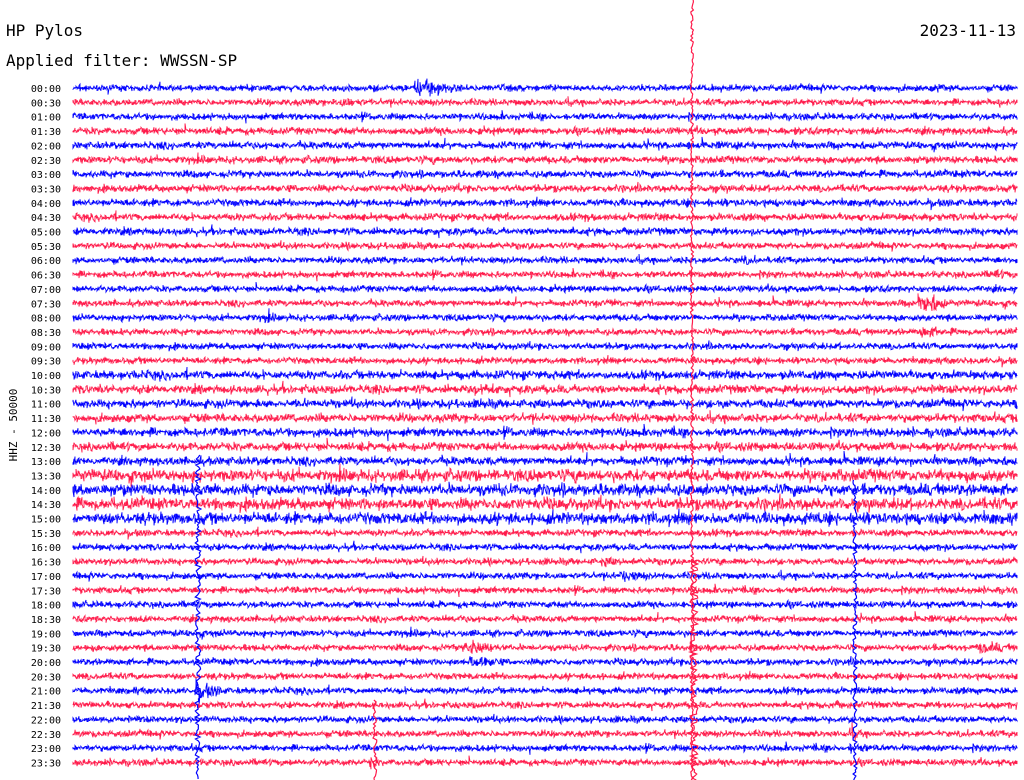 The image size is (1024, 780). What do you see at coordinates (46, 749) in the screenshot?
I see `row-label: 23:00` at bounding box center [46, 749].